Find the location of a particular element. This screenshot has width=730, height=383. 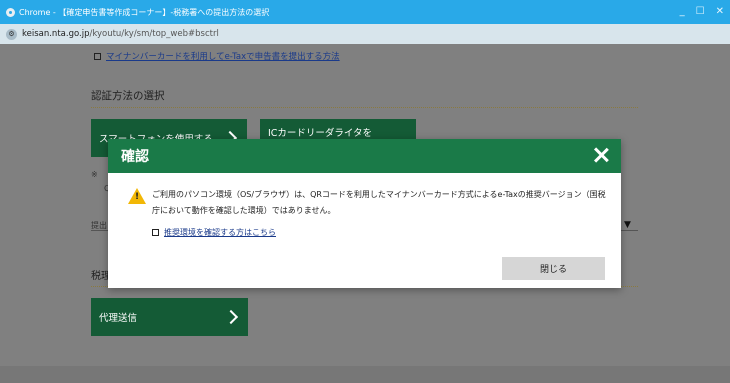

recommended-env-link-text: 推奨環境を確認する方はこちら is located at coordinates (220, 232).